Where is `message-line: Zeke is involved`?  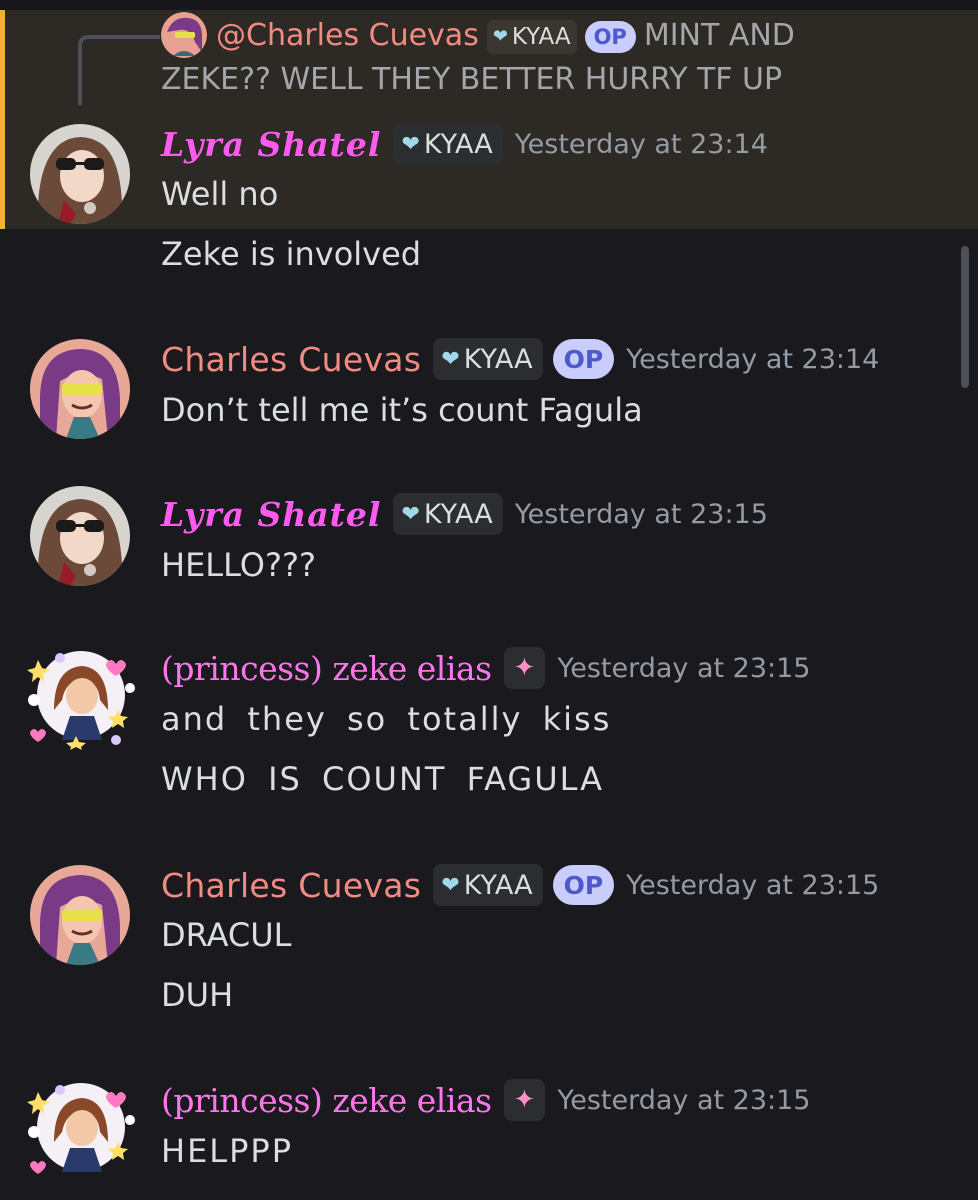 message-line: Zeke is involved is located at coordinates (291, 254).